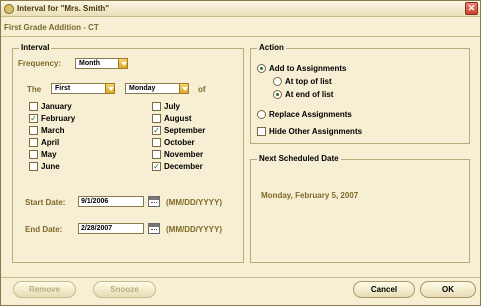 The image size is (481, 306). What do you see at coordinates (101, 63) in the screenshot?
I see `frequency-select: Month` at bounding box center [101, 63].